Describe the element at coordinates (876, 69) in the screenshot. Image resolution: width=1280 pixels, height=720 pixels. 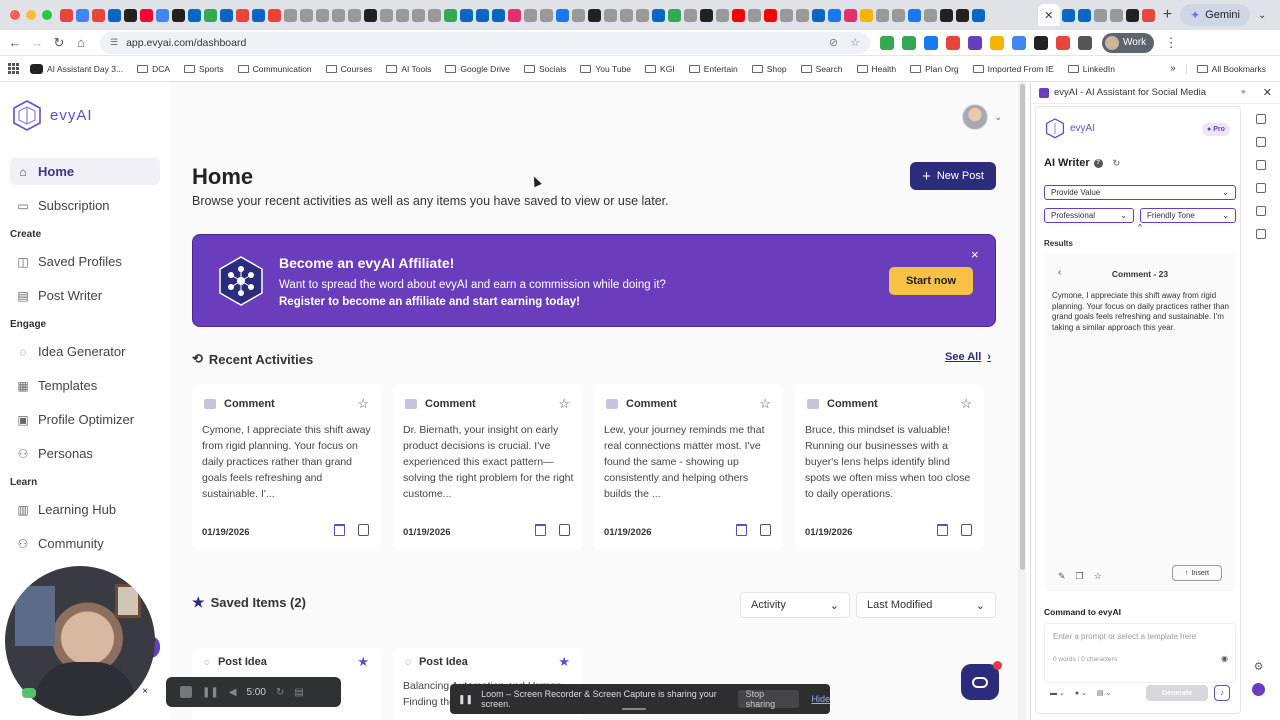
I see `bookmark-item: Health` at that location.